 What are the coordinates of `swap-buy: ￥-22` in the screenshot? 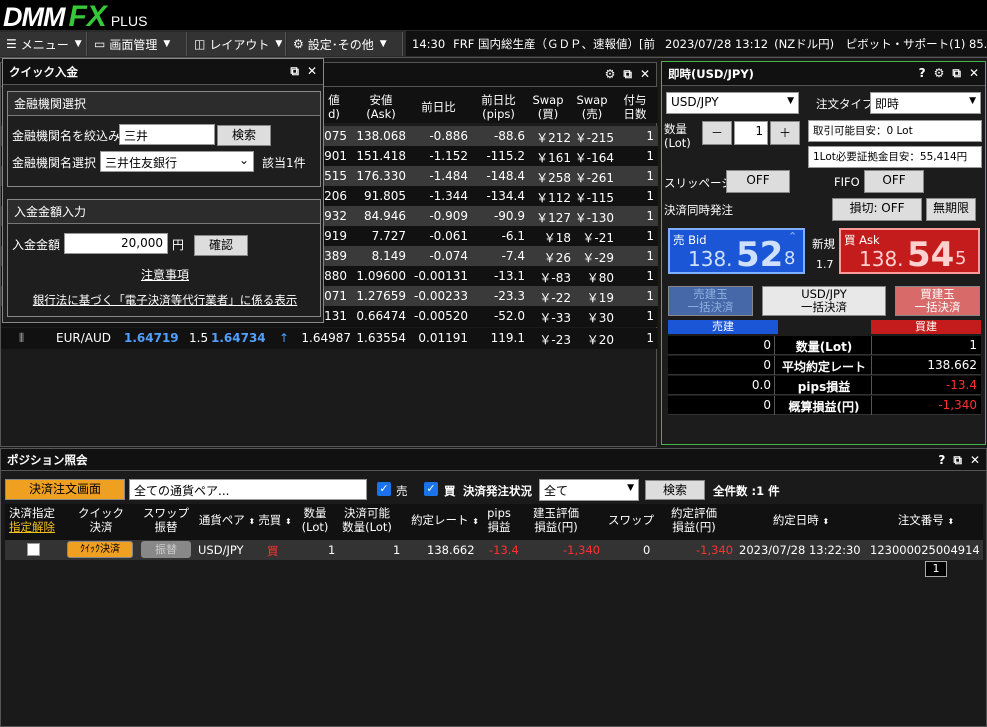 It's located at (555, 298).